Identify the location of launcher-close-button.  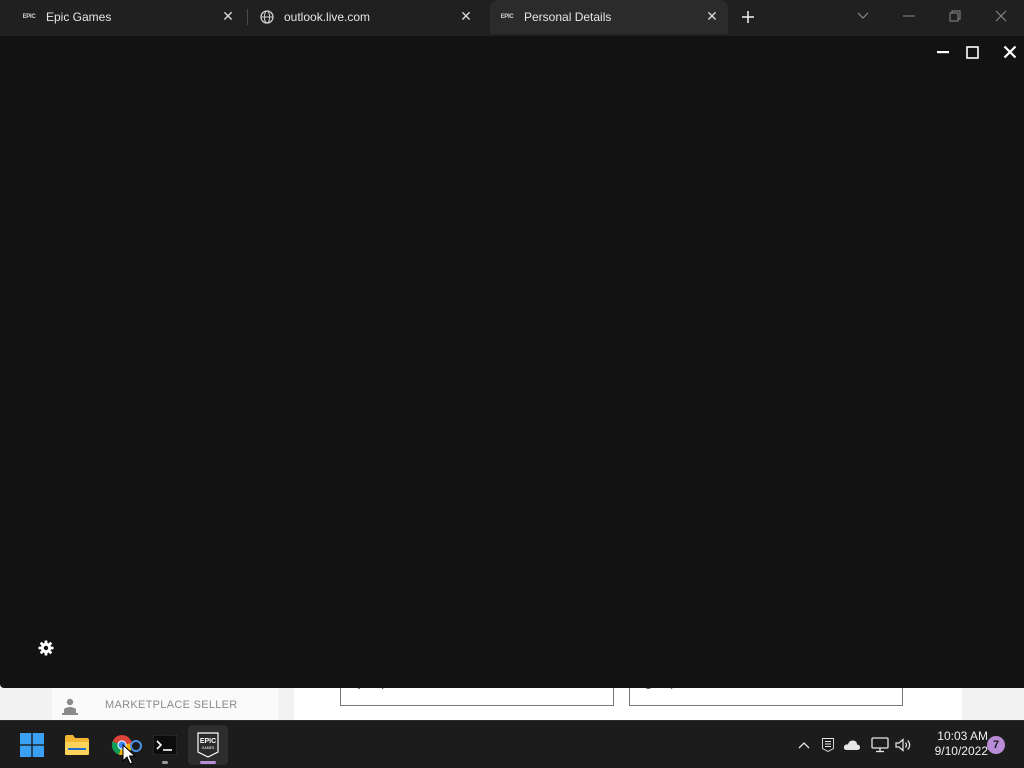
(1010, 52).